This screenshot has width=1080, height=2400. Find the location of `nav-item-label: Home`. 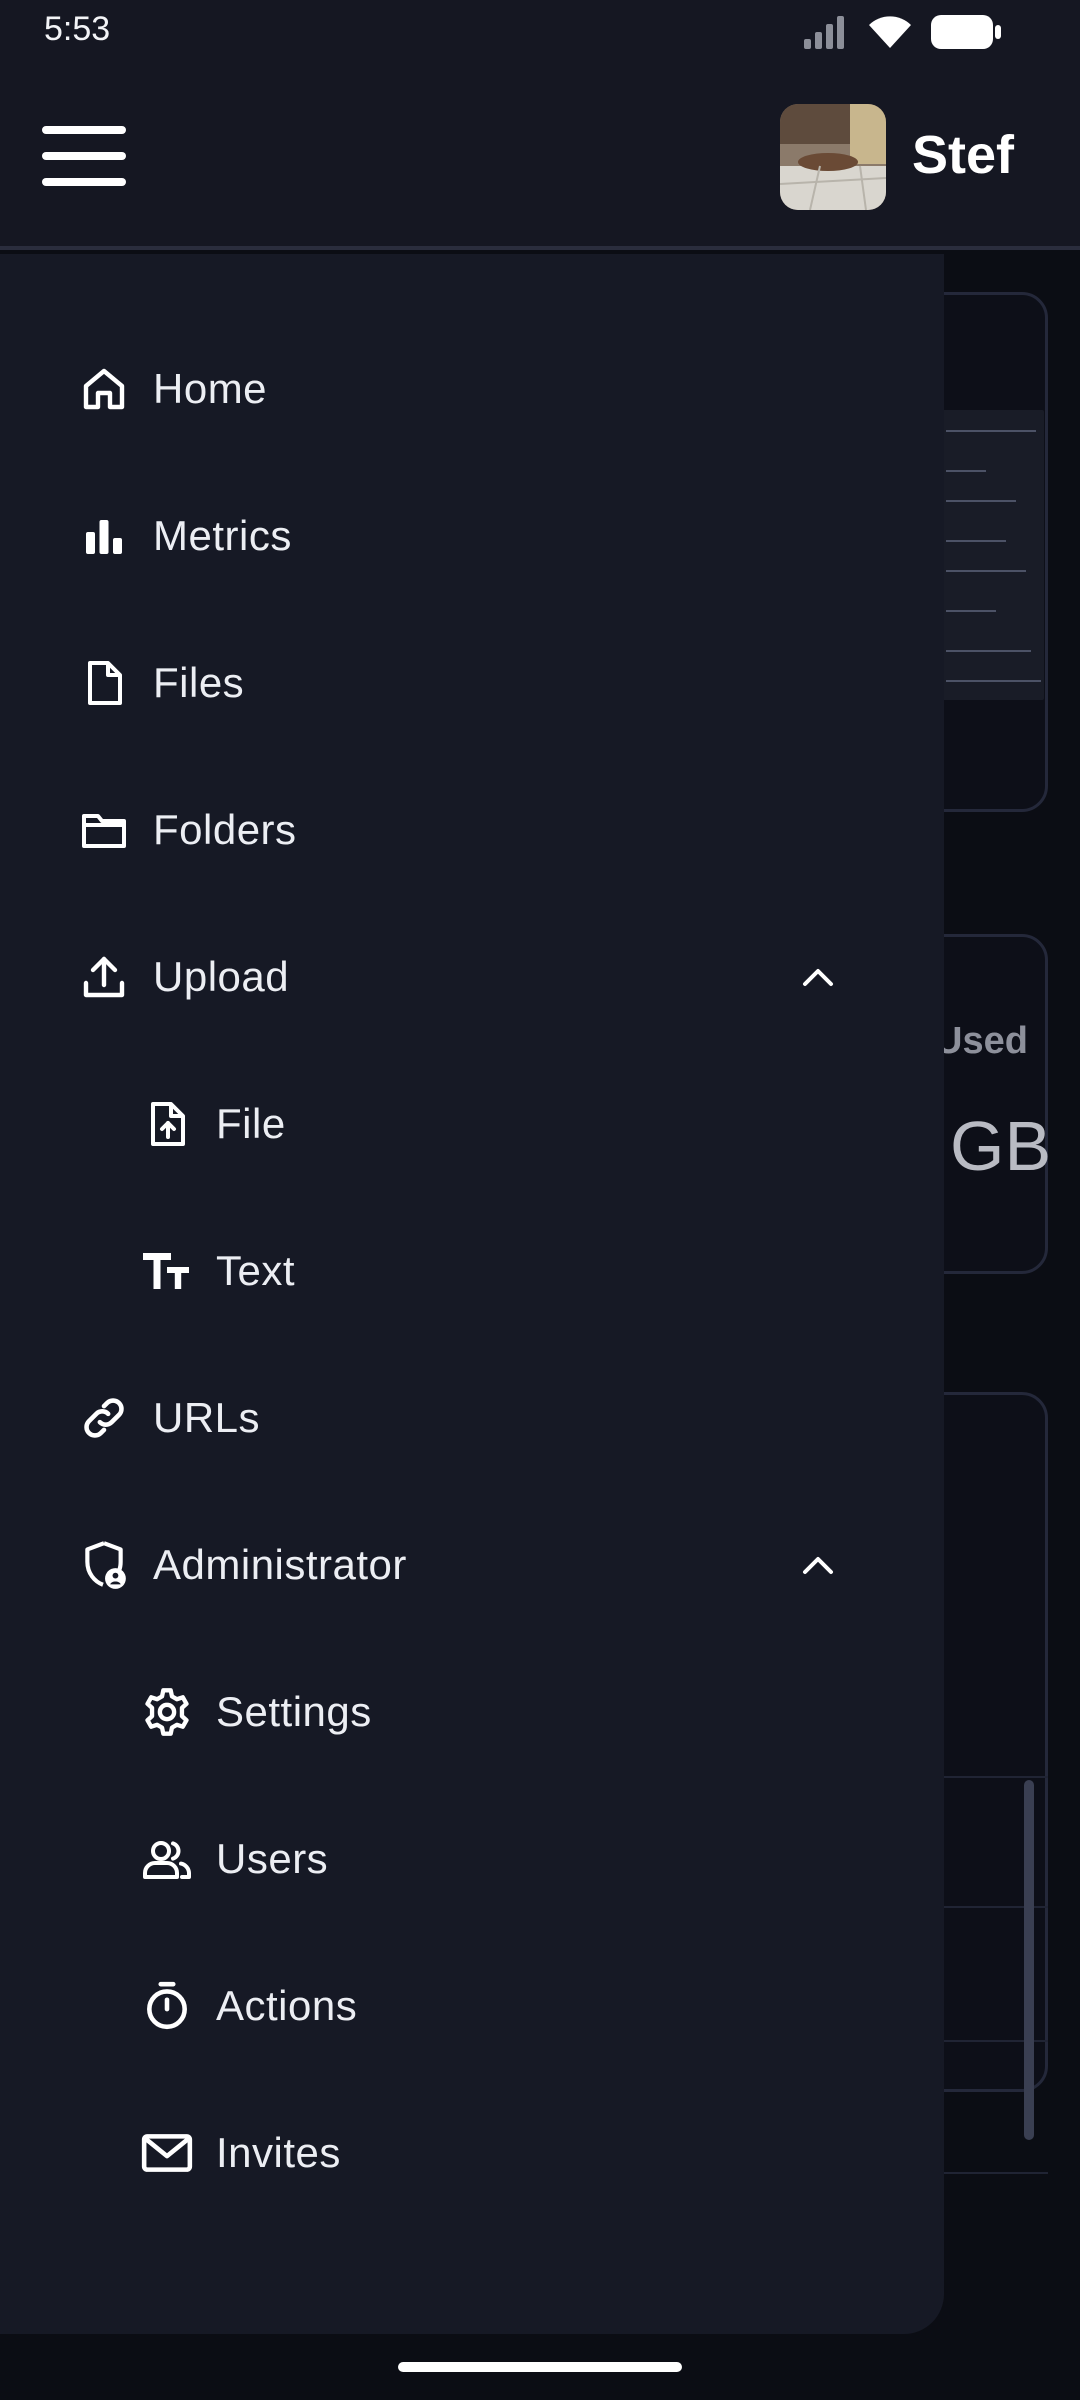

nav-item-label: Home is located at coordinates (210, 388).